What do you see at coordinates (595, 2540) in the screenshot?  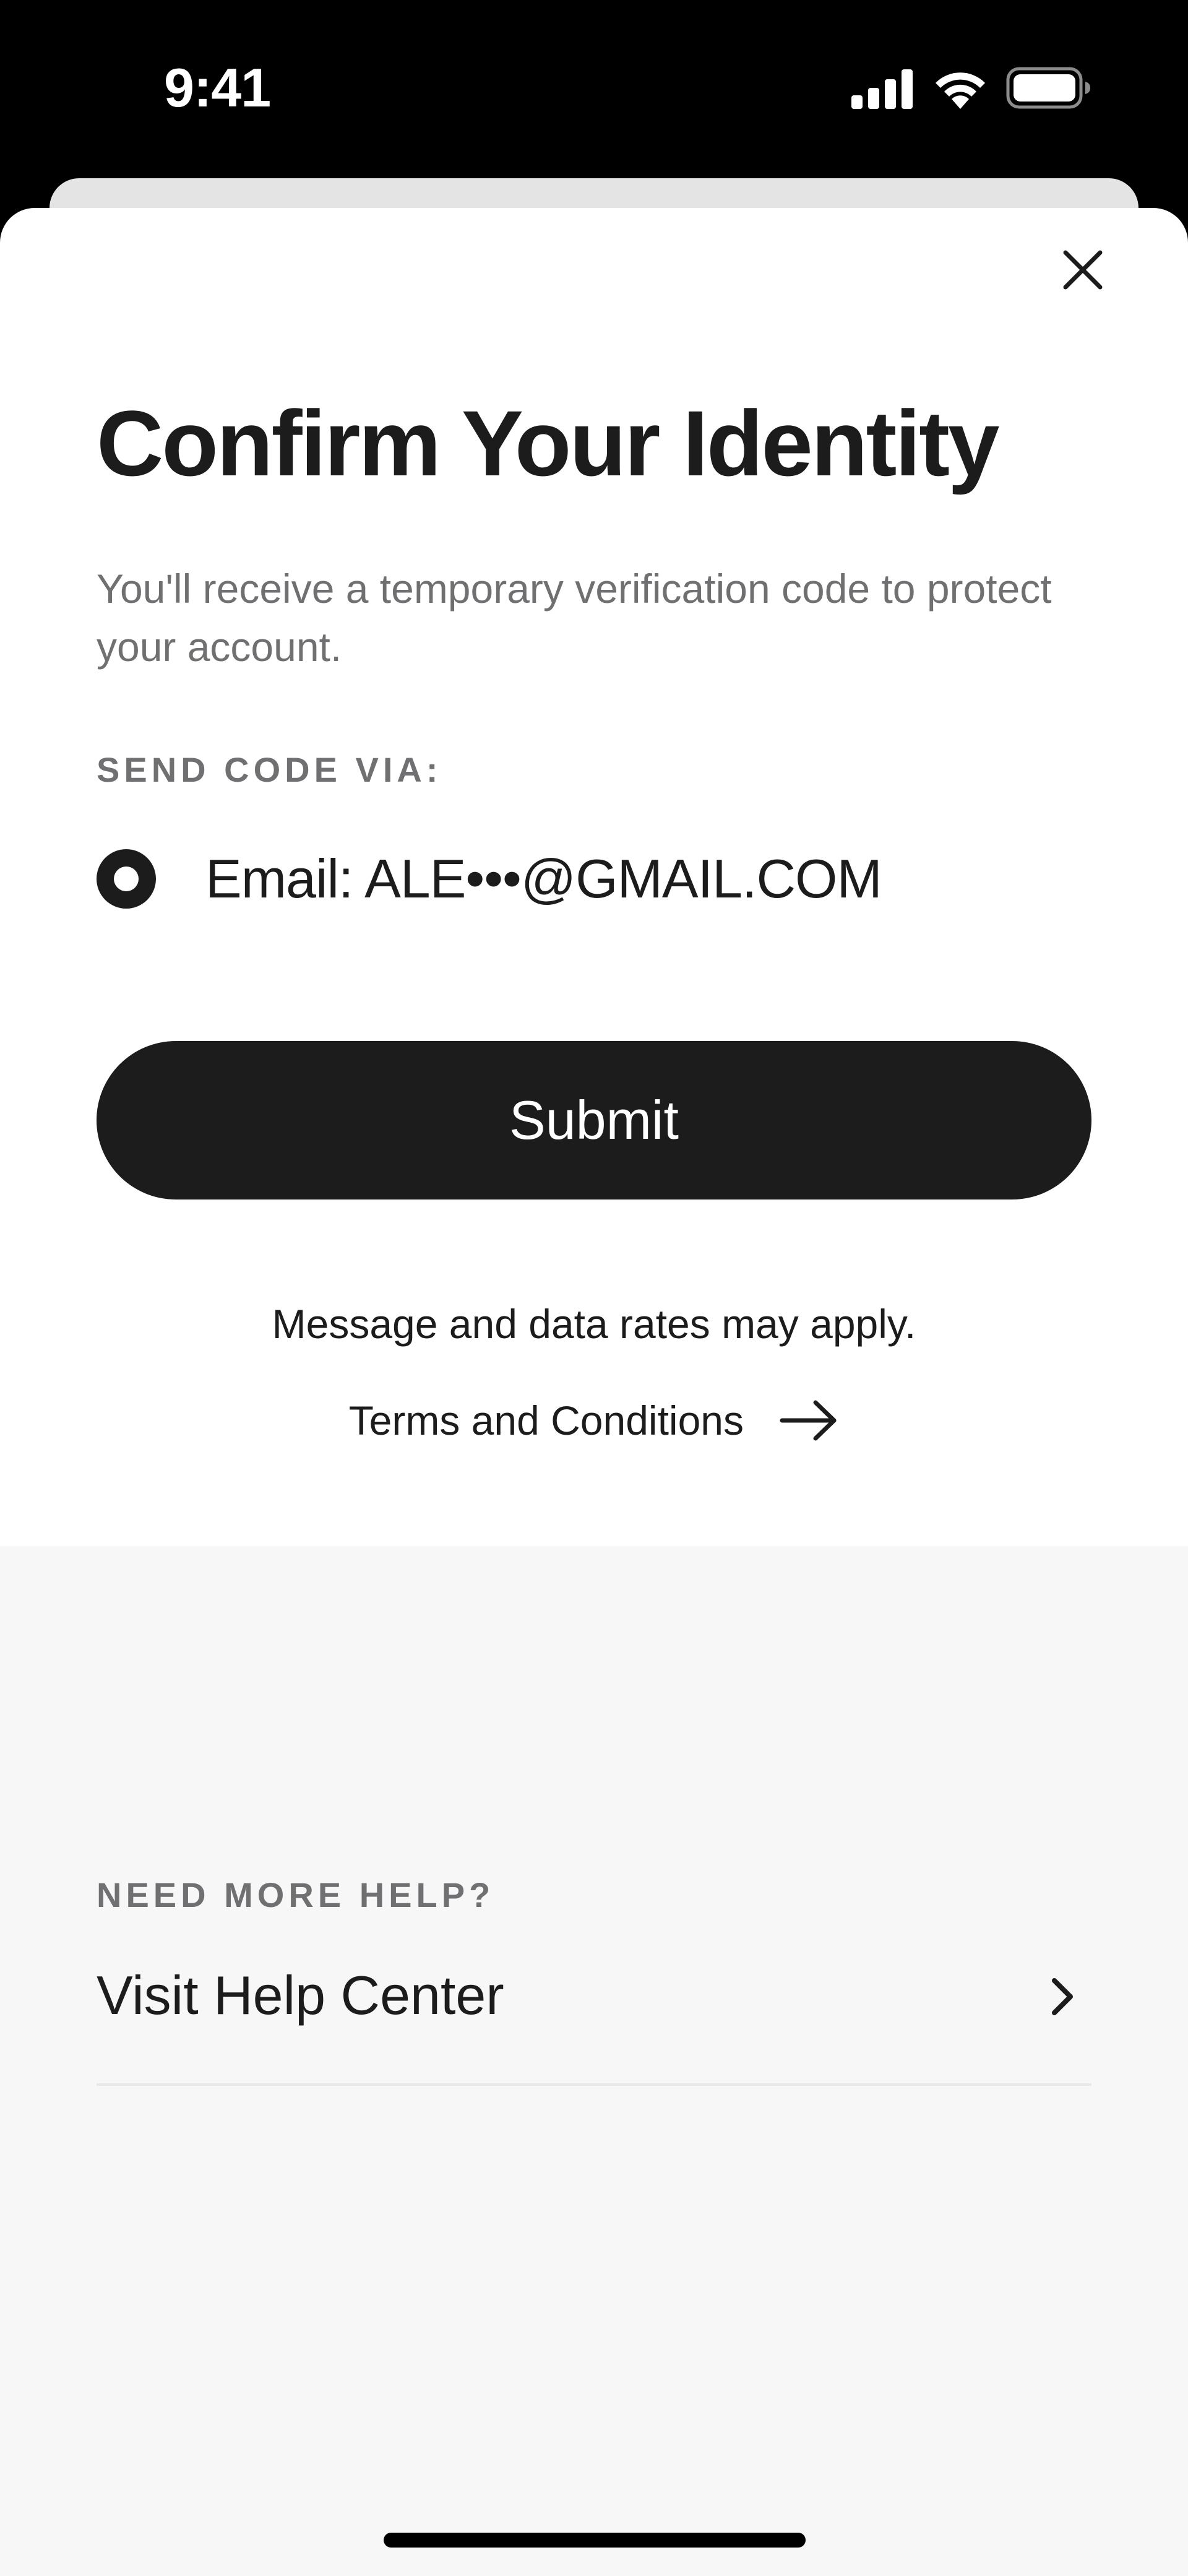 I see `home-indicator` at bounding box center [595, 2540].